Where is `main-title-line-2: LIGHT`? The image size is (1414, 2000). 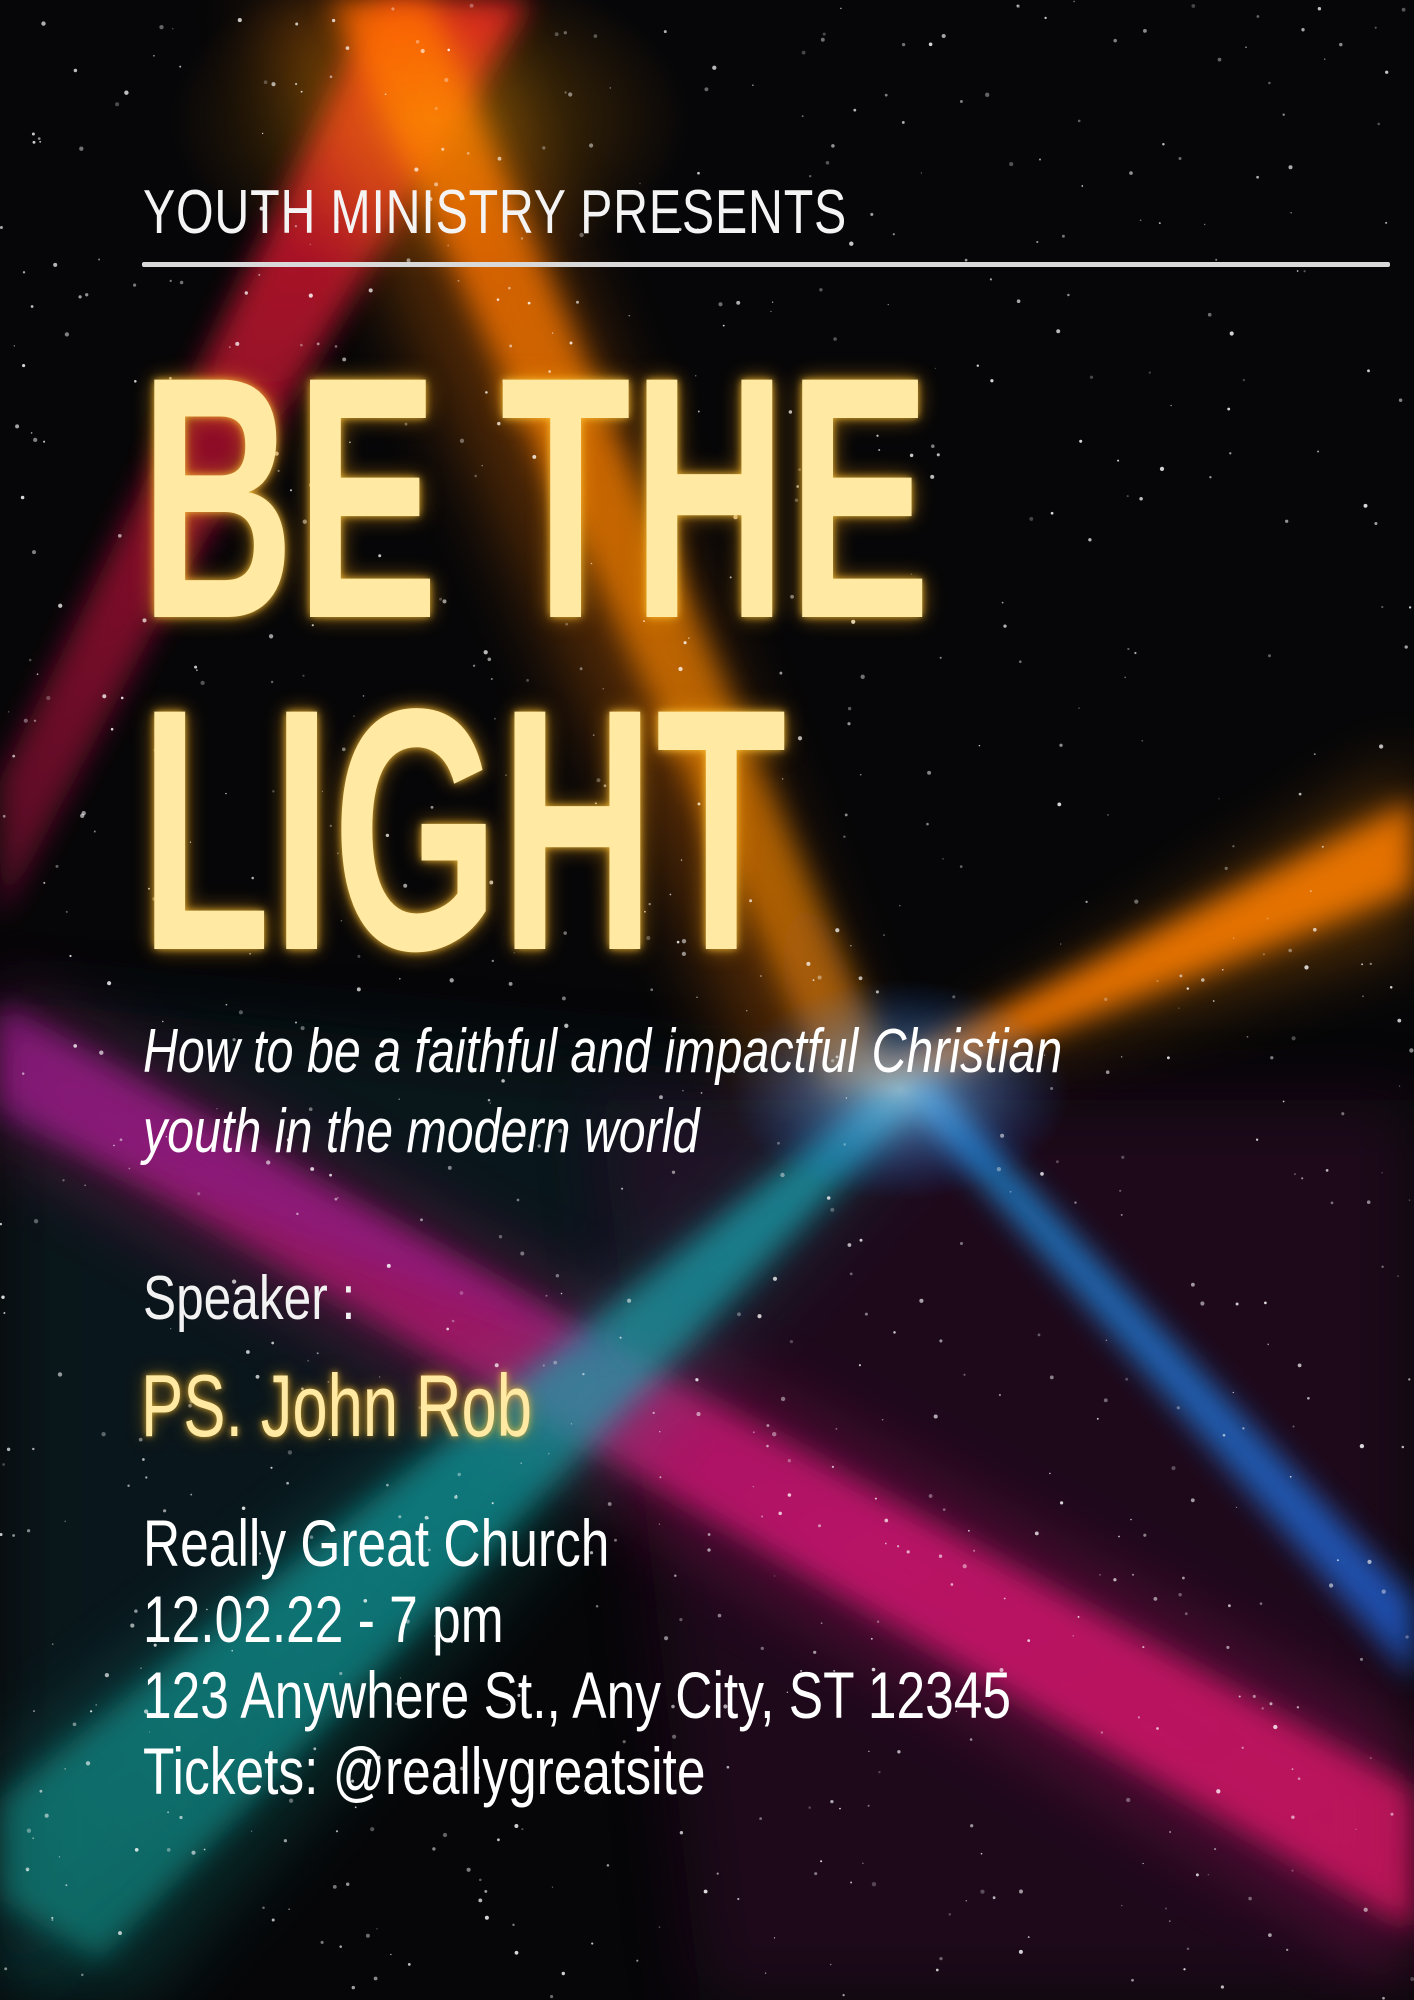
main-title-line-2: LIGHT is located at coordinates (464, 830).